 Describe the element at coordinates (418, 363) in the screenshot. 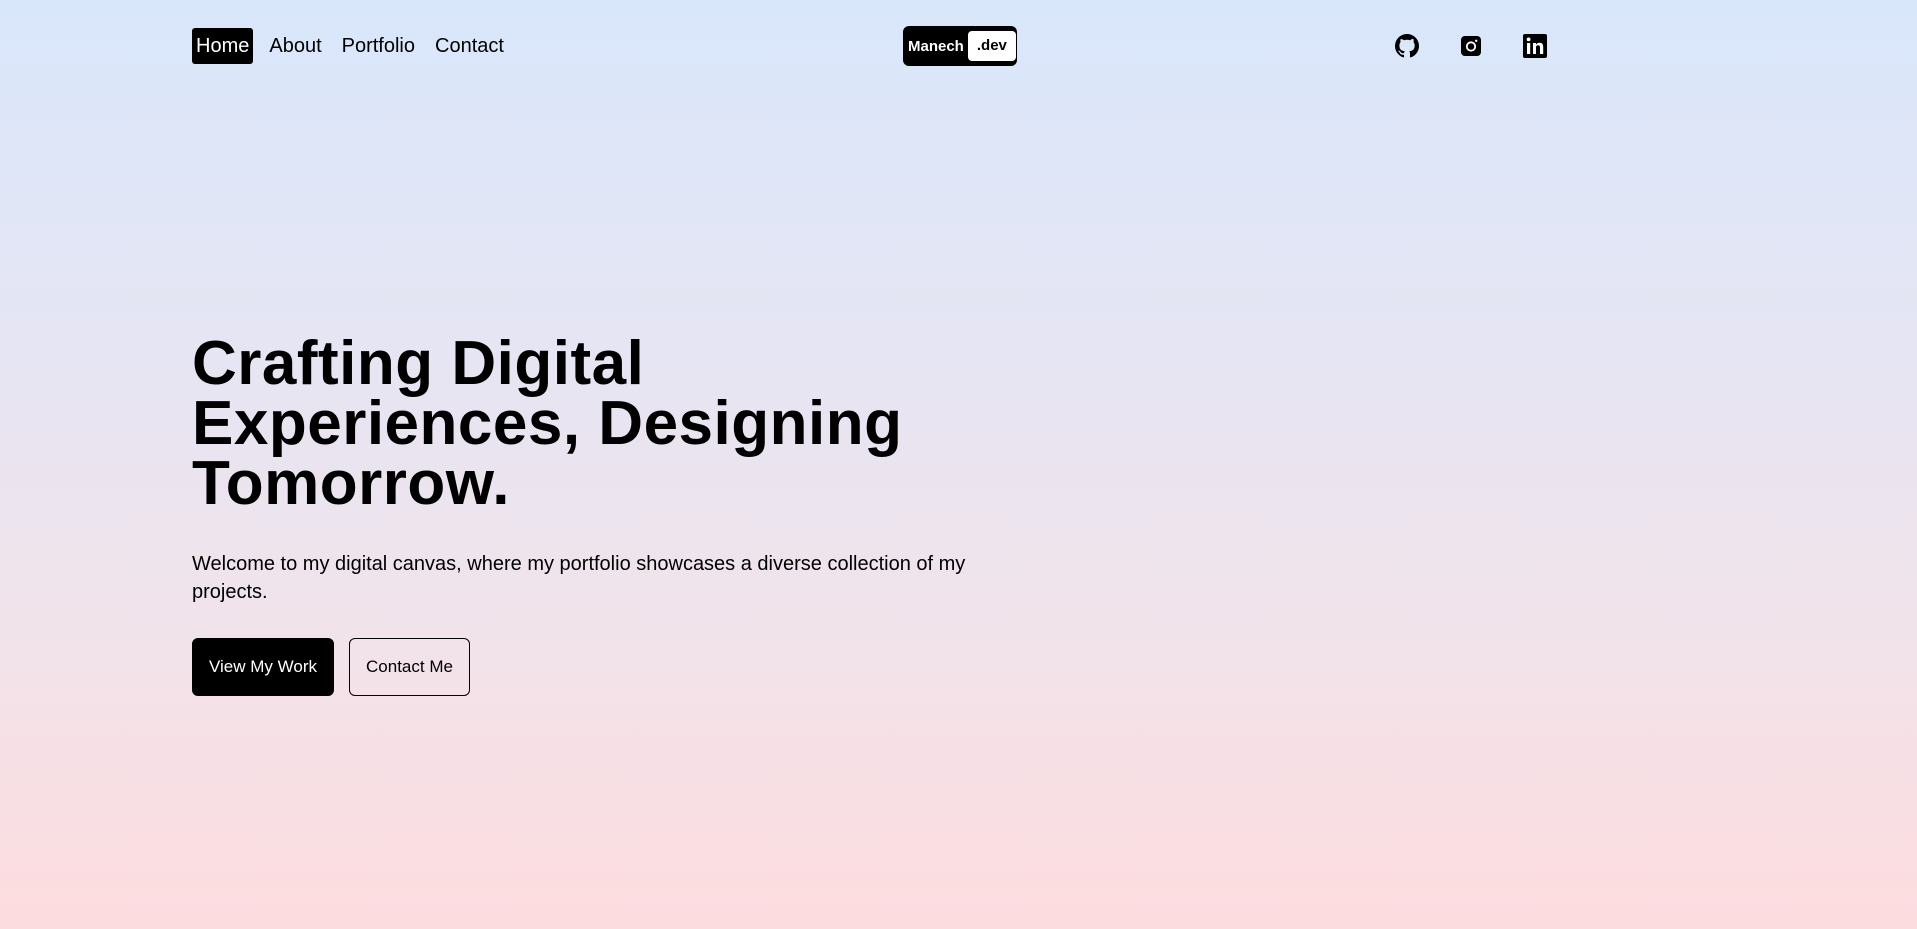

I see `hero-title-line: Crafting Digital` at that location.